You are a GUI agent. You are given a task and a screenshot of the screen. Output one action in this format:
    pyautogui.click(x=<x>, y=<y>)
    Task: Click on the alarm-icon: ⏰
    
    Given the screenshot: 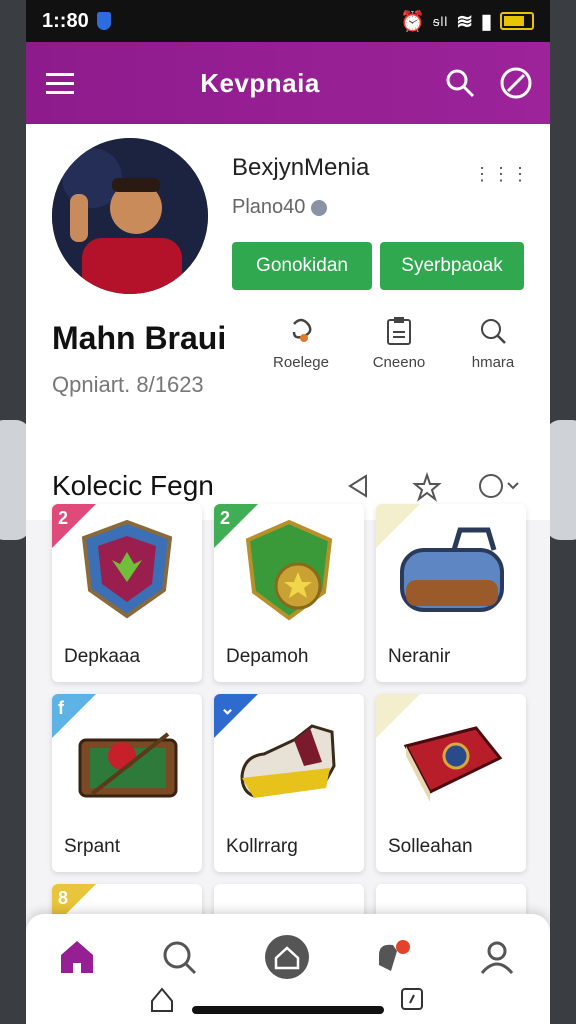 What is the action you would take?
    pyautogui.click(x=412, y=21)
    